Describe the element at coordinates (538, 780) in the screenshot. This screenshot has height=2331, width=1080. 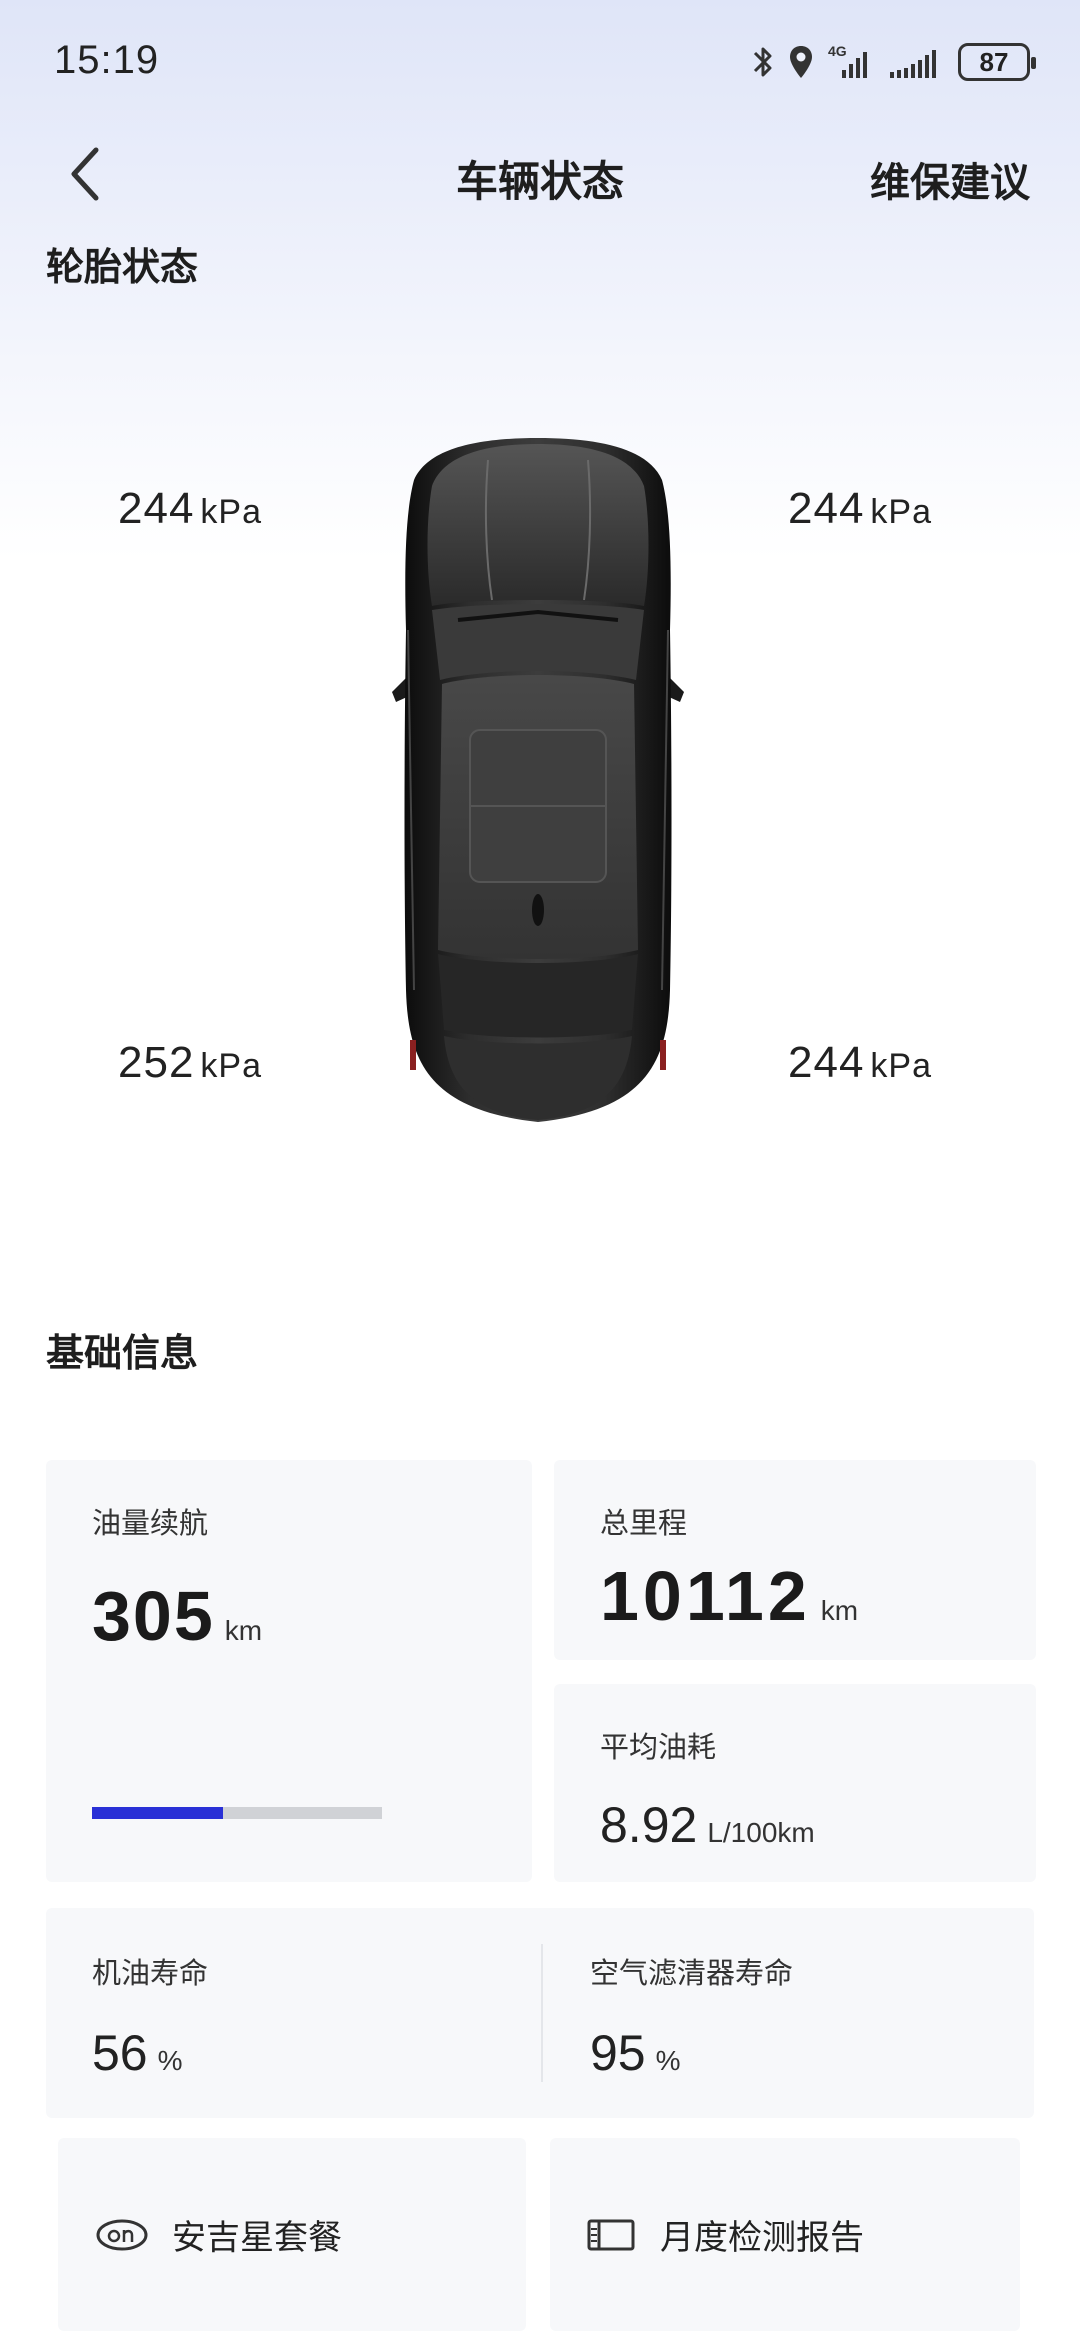
I see `car-top-view-image` at that location.